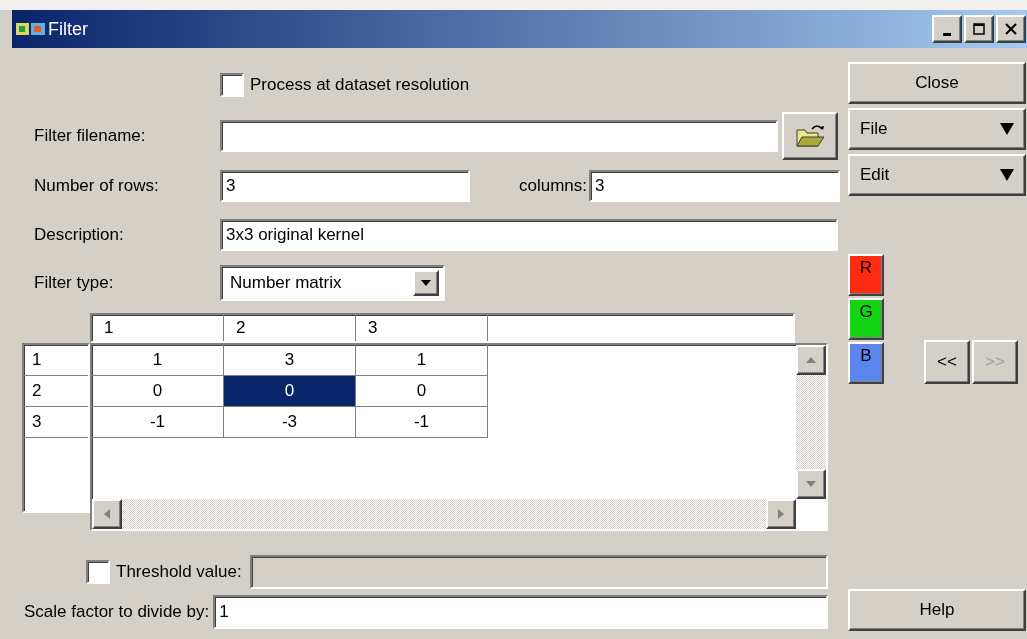 This screenshot has width=1027, height=639. Describe the element at coordinates (107, 514) in the screenshot. I see `left-arrow-icon` at that location.